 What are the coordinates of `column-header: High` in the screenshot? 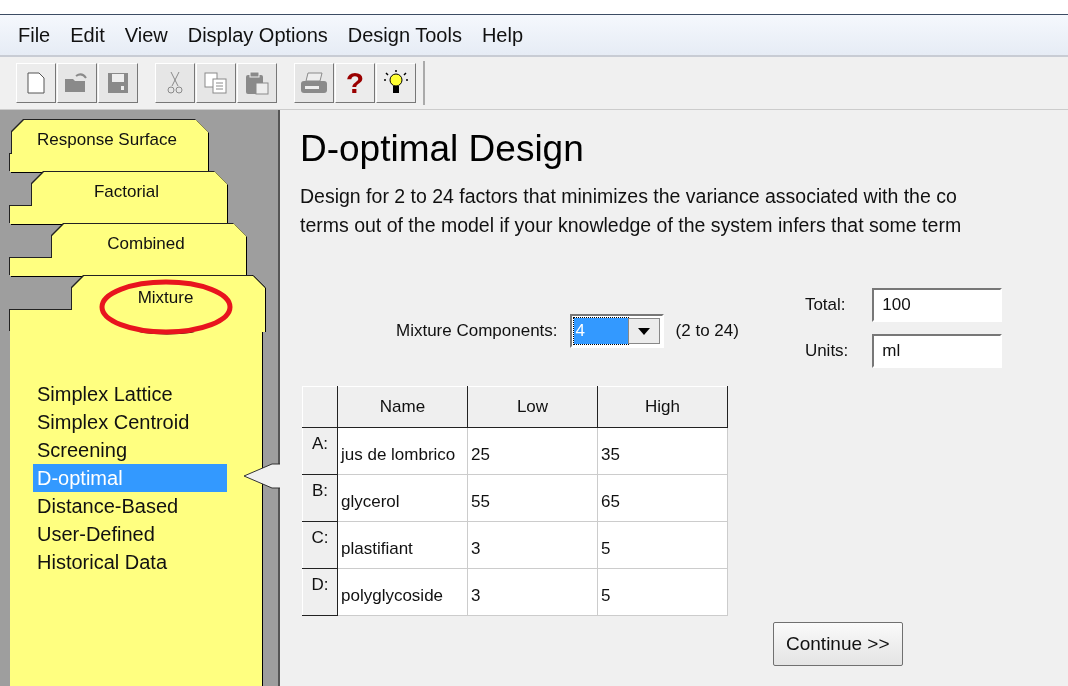 It's located at (662, 407).